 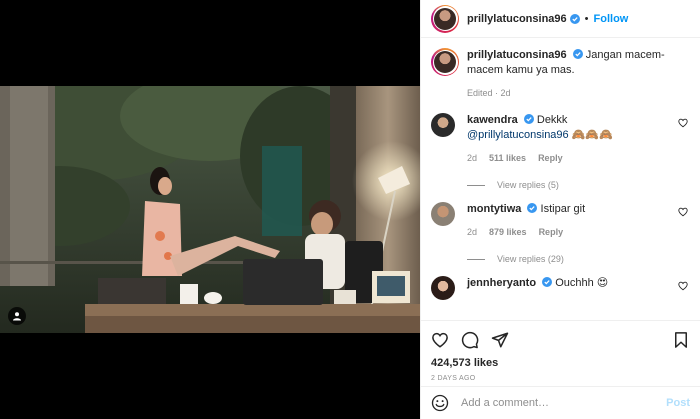 What do you see at coordinates (563, 209) in the screenshot?
I see `comment-text: Istipar git` at bounding box center [563, 209].